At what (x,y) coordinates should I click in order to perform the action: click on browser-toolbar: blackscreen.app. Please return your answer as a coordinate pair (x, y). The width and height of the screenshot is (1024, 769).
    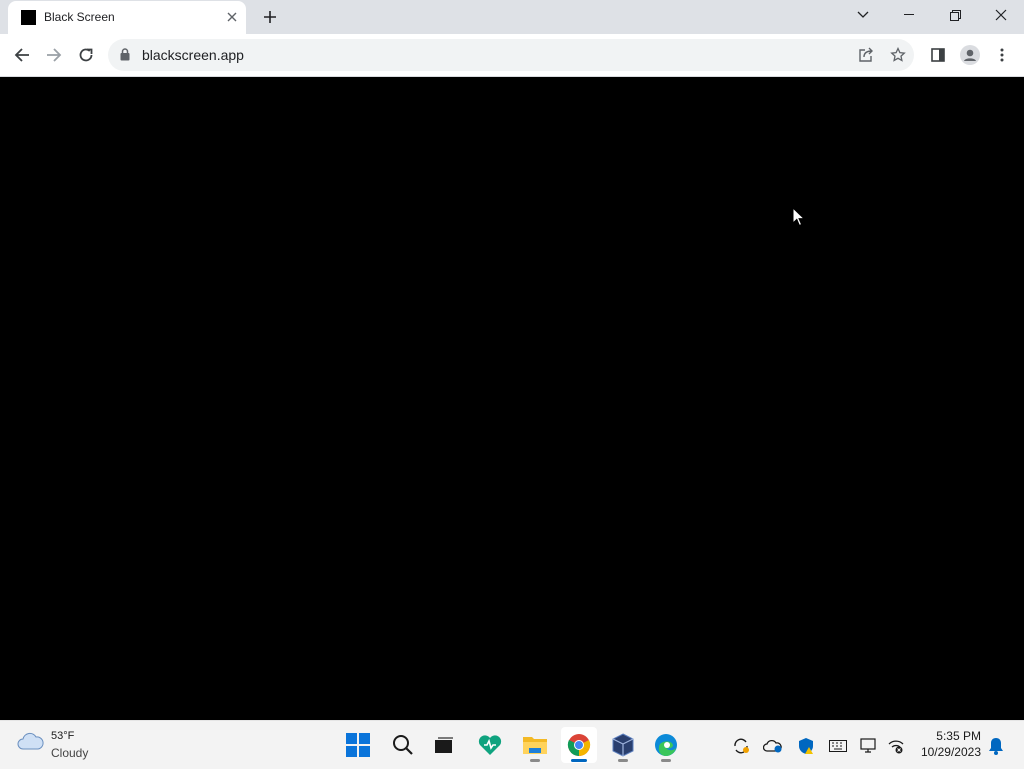
    Looking at the image, I should click on (512, 55).